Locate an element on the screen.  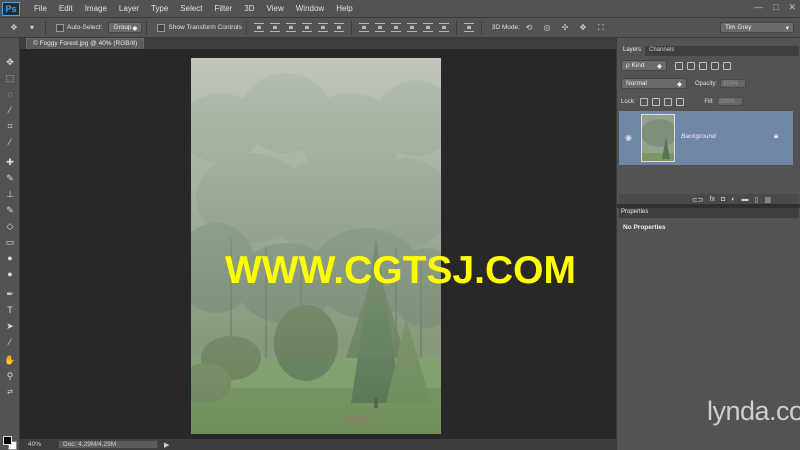
lock-image-icon is located at coordinates (656, 101).